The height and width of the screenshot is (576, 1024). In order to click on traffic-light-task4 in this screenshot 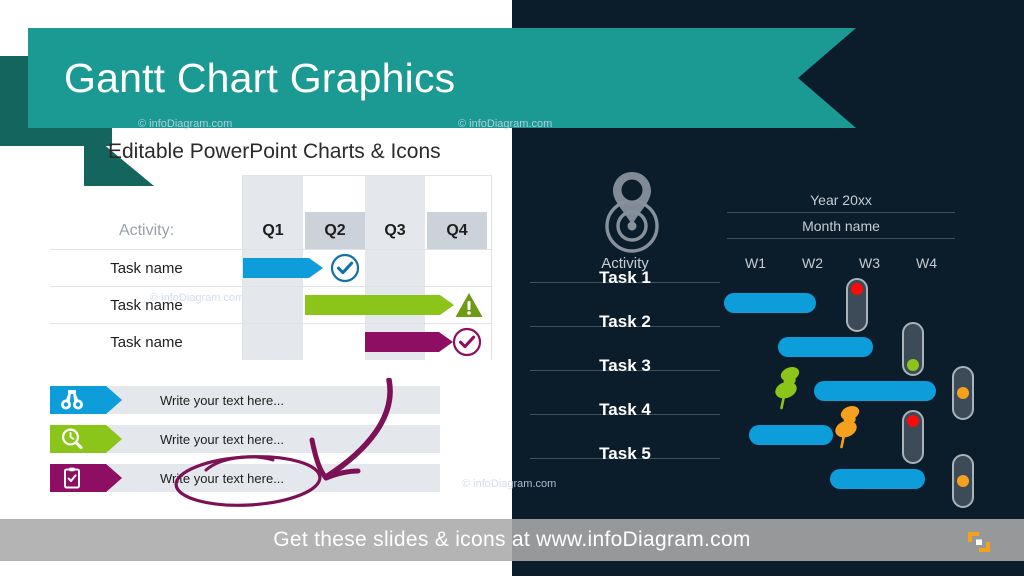, I will do `click(913, 437)`.